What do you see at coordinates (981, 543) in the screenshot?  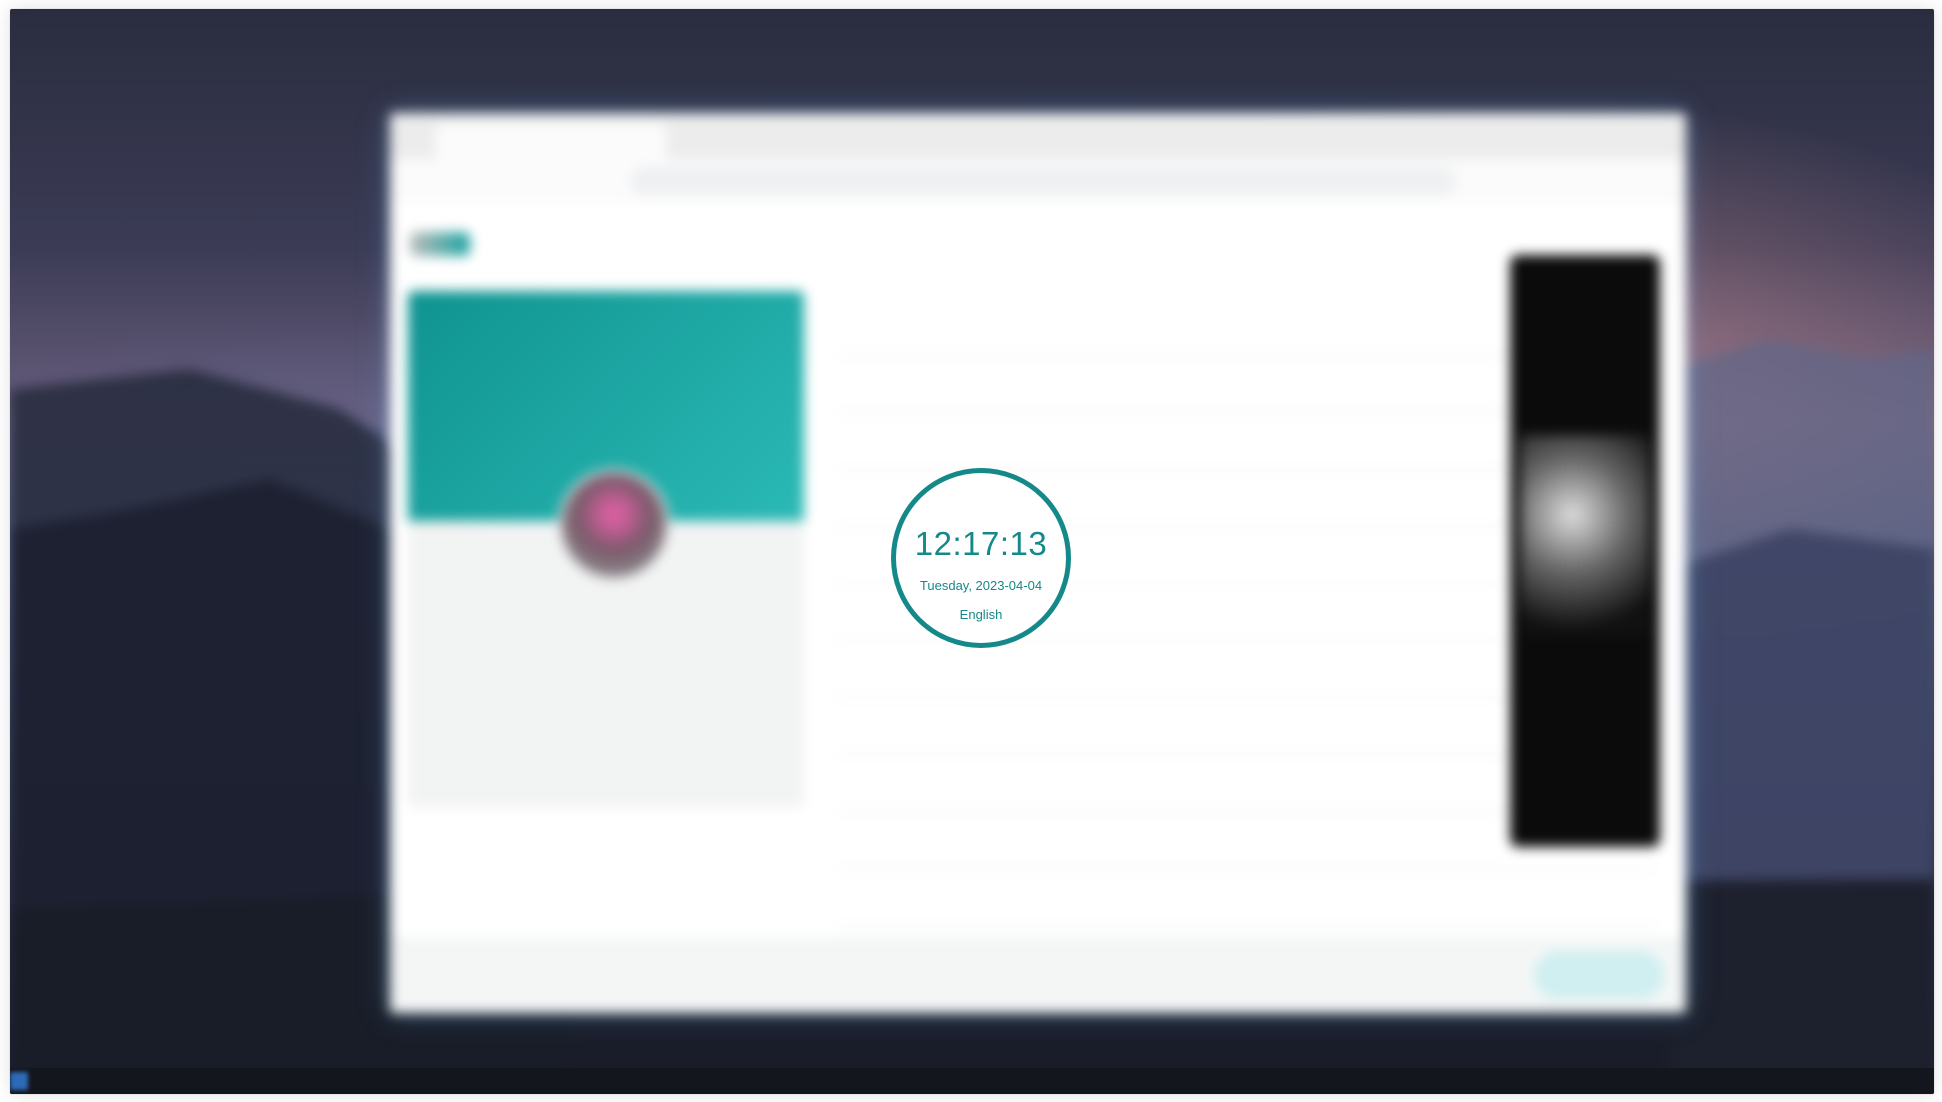 I see `clock-time: 12:17:13` at bounding box center [981, 543].